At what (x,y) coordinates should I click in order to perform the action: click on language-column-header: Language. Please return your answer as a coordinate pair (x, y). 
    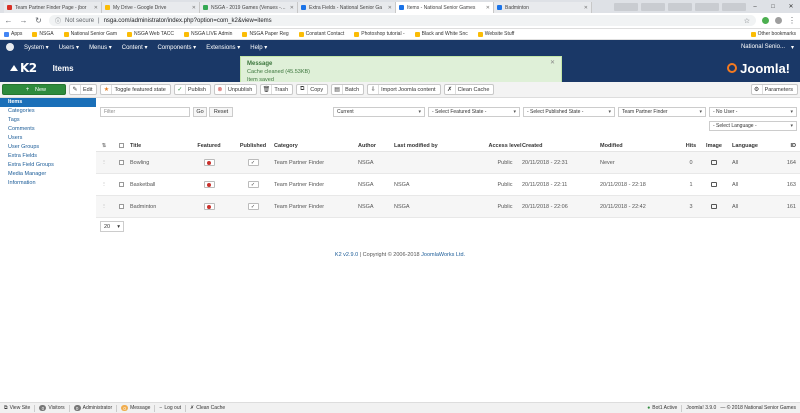
    Looking at the image, I should click on (746, 146).